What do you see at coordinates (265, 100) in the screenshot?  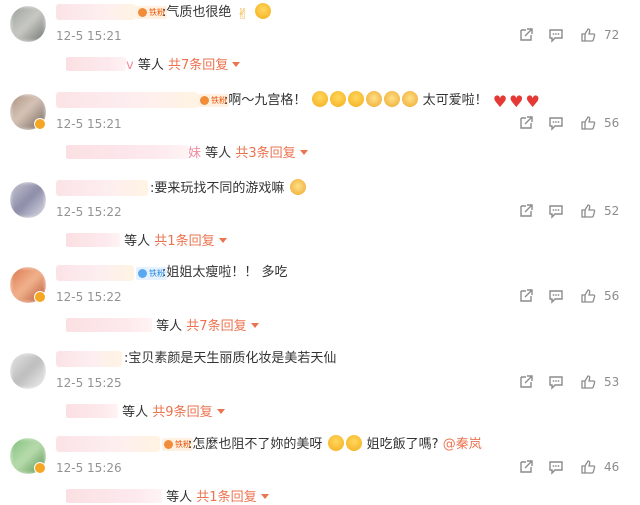 I see `comment-text-body: :啊～九宫格！` at bounding box center [265, 100].